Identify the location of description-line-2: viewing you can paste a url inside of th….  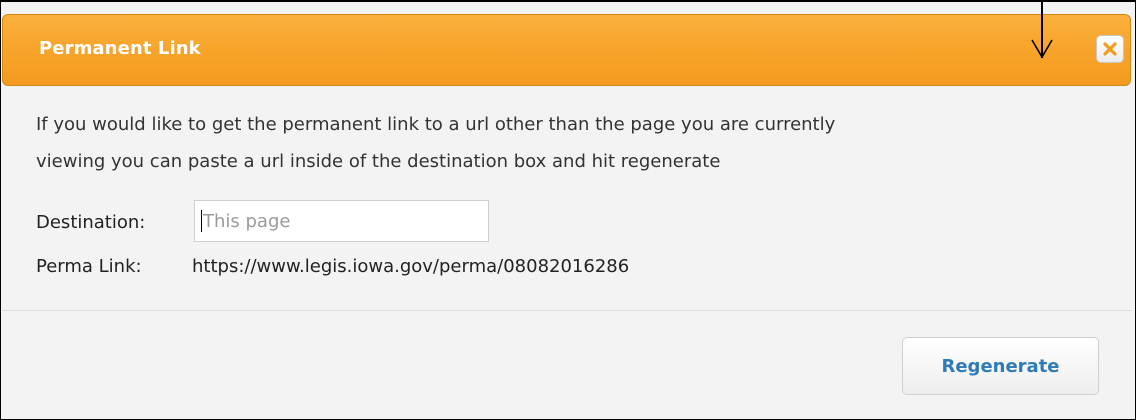
(378, 161).